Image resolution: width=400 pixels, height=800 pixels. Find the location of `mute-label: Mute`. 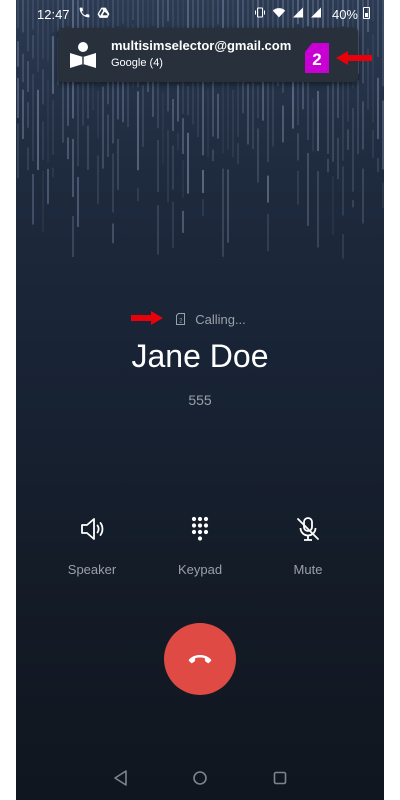

mute-label: Mute is located at coordinates (308, 569).